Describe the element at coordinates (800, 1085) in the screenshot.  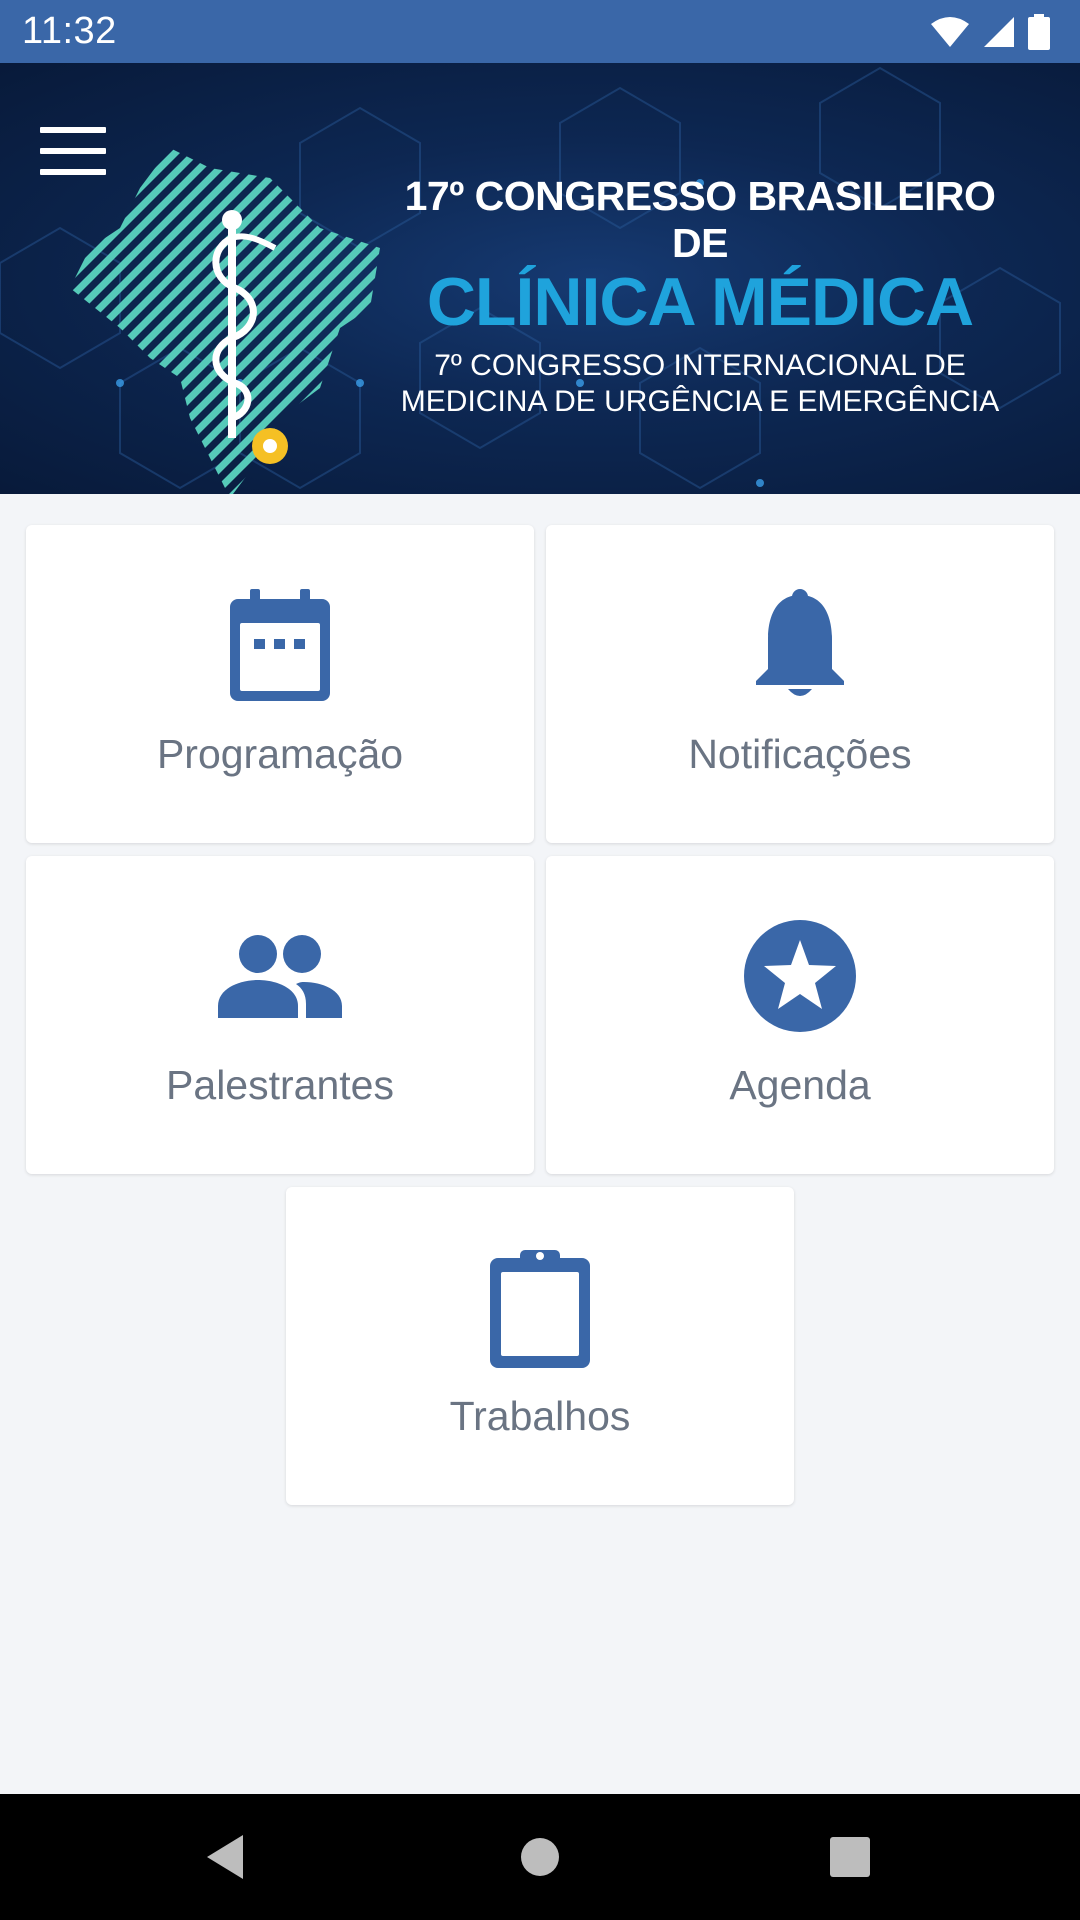
I see `agenda-label: Agenda` at that location.